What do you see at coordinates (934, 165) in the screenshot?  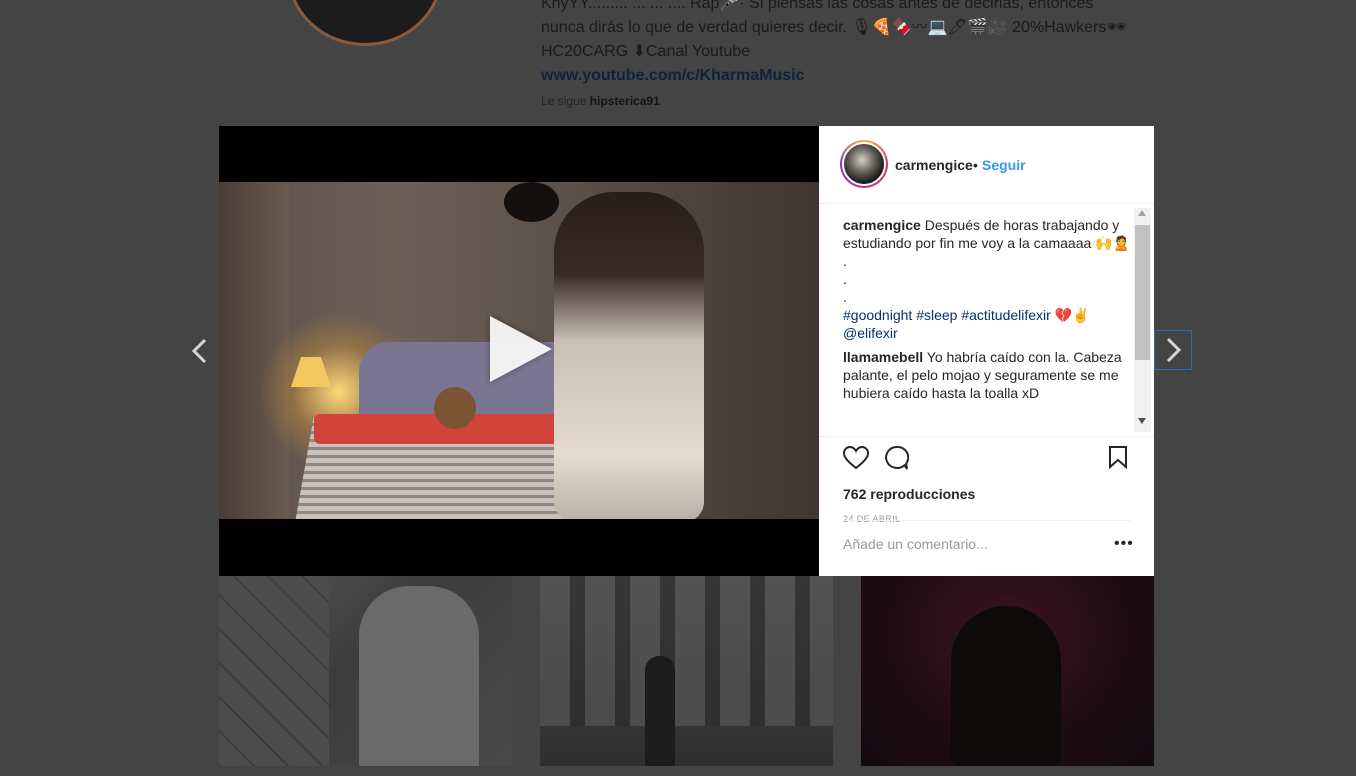 I see `post-username: carmengice` at bounding box center [934, 165].